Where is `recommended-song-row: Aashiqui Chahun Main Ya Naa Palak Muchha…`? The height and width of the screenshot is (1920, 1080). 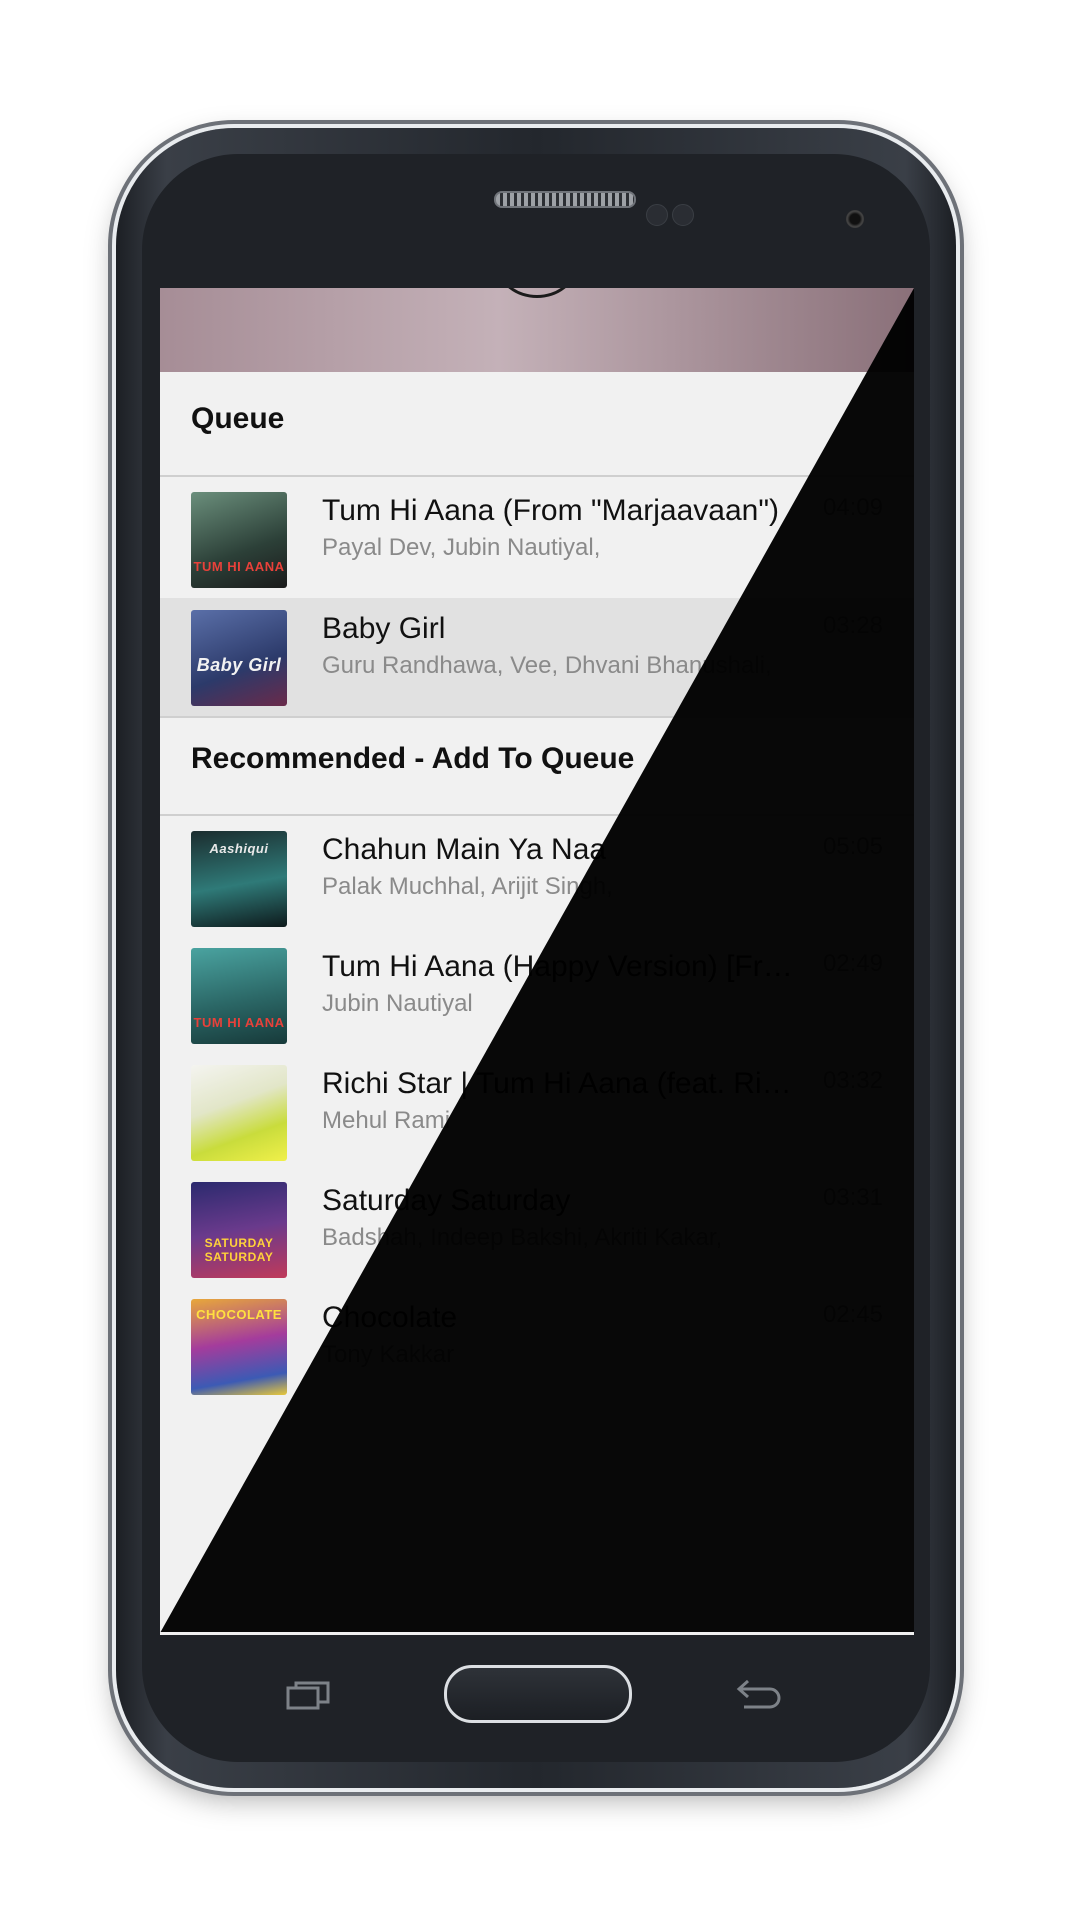
recommended-song-row: Aashiqui Chahun Main Ya Naa Palak Muchha… is located at coordinates (537, 878).